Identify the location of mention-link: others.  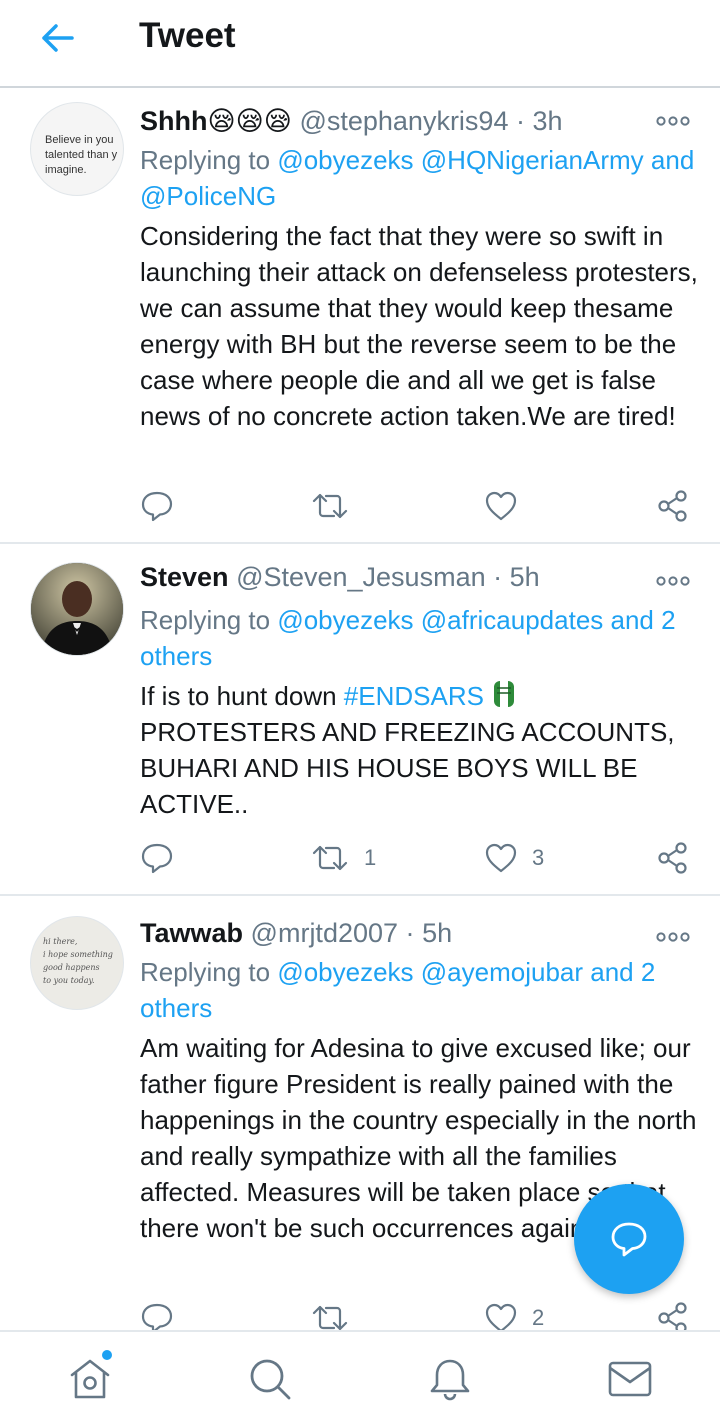
(176, 1008).